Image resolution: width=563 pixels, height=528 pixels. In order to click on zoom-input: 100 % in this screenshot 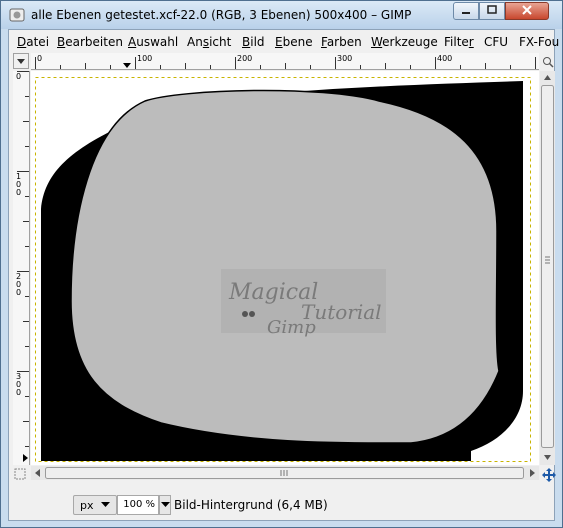, I will do `click(138, 505)`.